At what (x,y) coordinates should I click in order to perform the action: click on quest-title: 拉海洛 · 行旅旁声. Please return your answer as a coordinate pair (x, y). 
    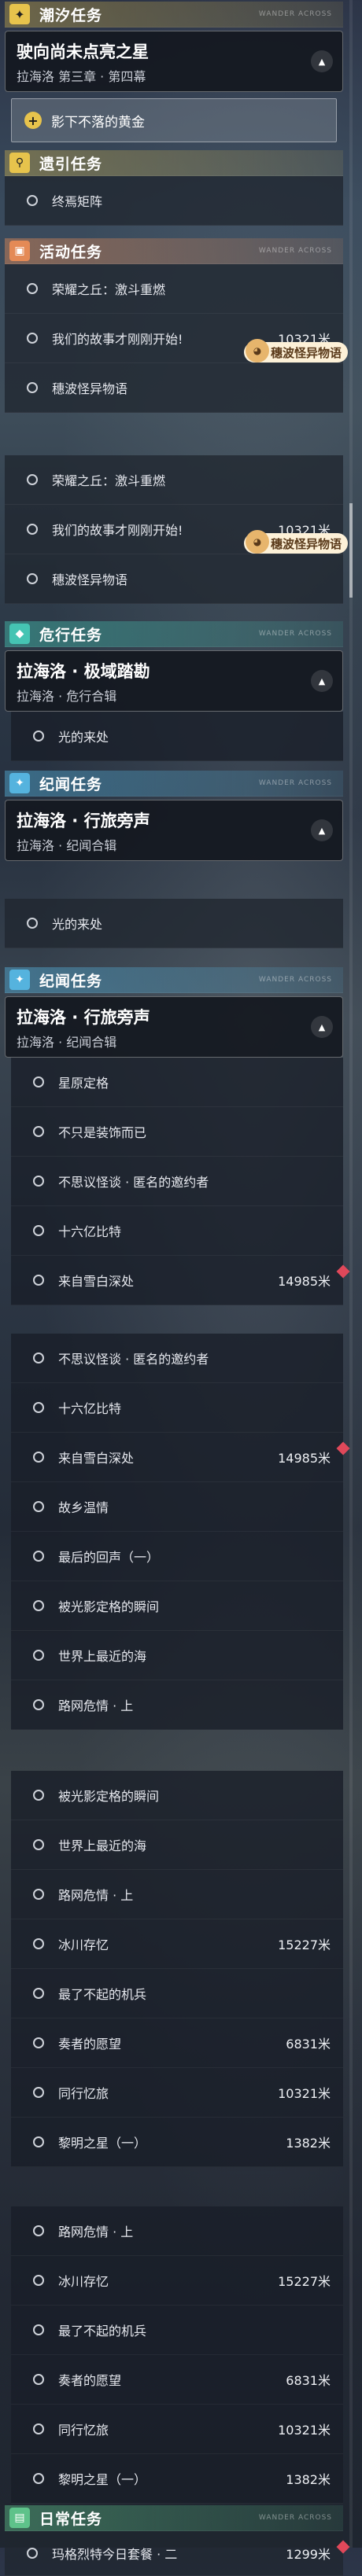
    Looking at the image, I should click on (84, 1018).